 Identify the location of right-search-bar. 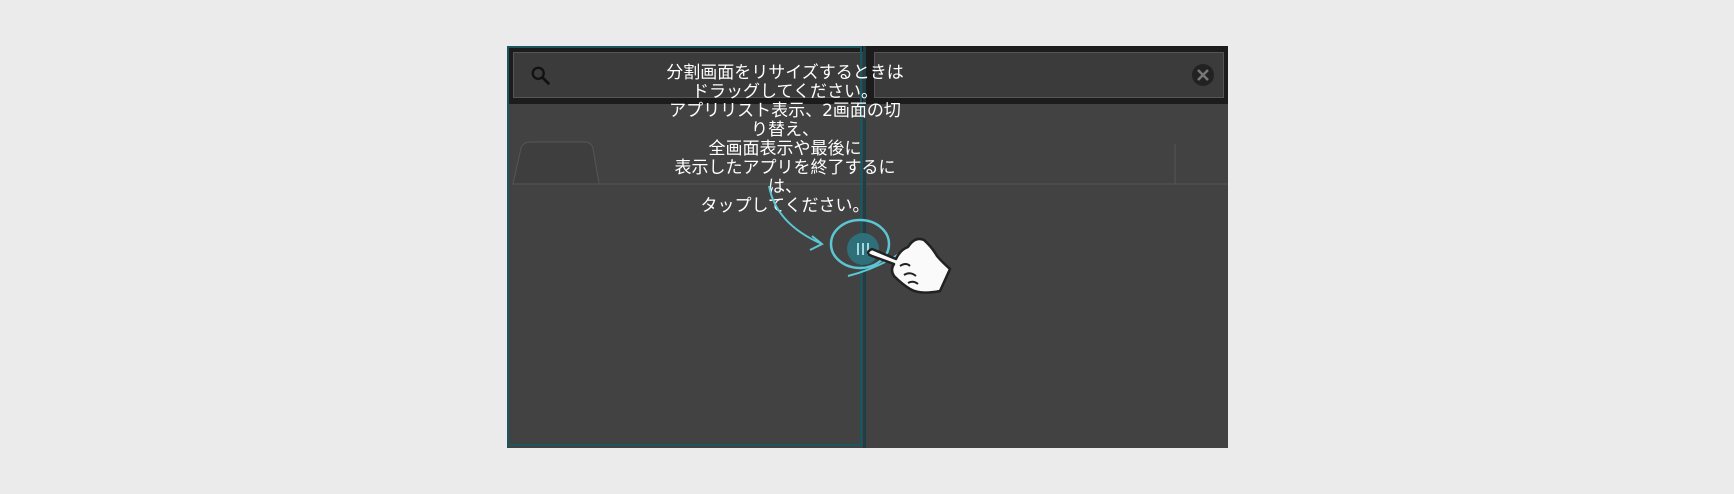
(1049, 75).